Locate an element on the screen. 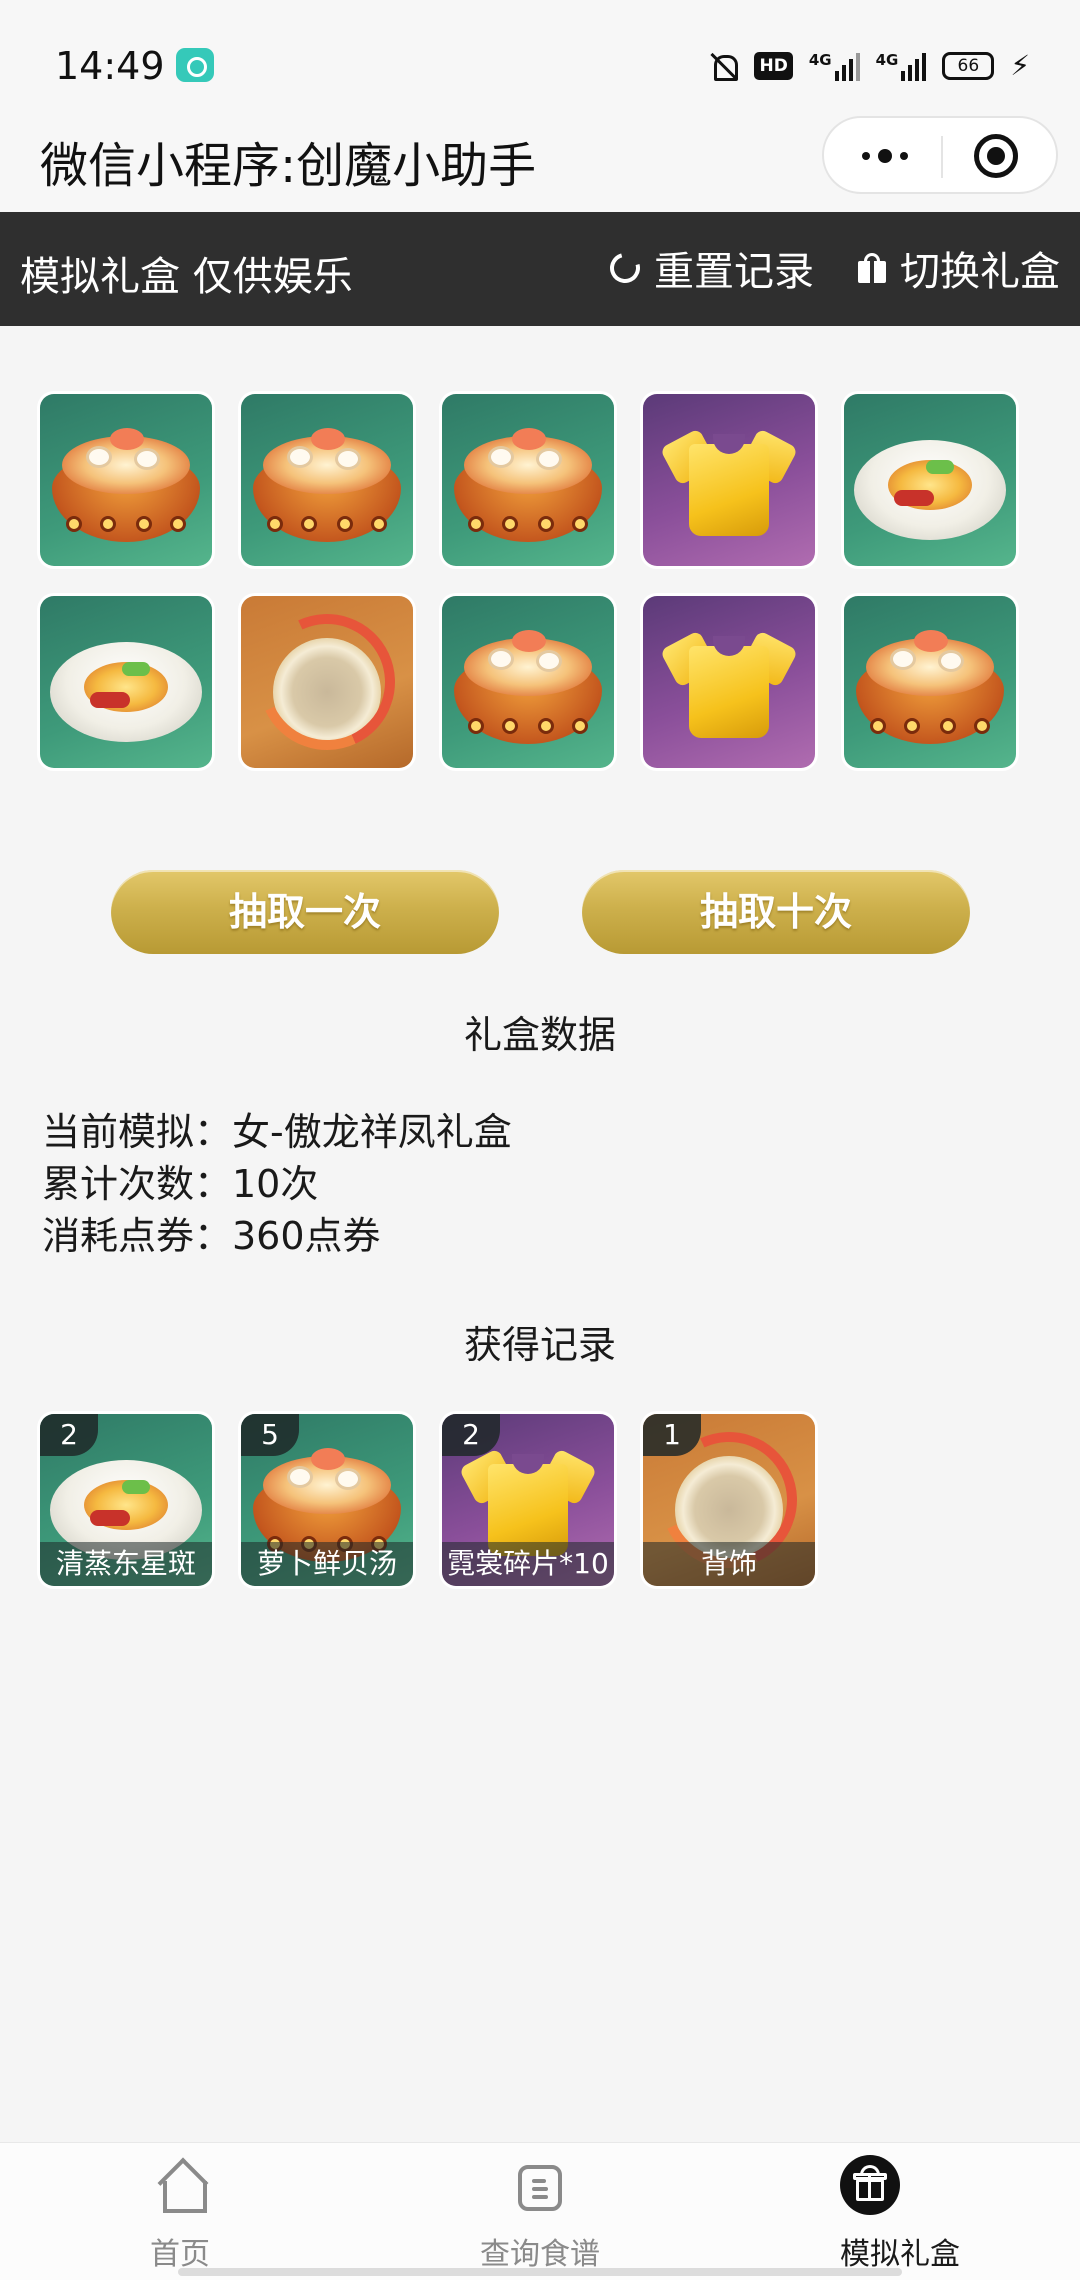 The image size is (1080, 2280). switch-gift-box-button: 切换礼盒 is located at coordinates (959, 268).